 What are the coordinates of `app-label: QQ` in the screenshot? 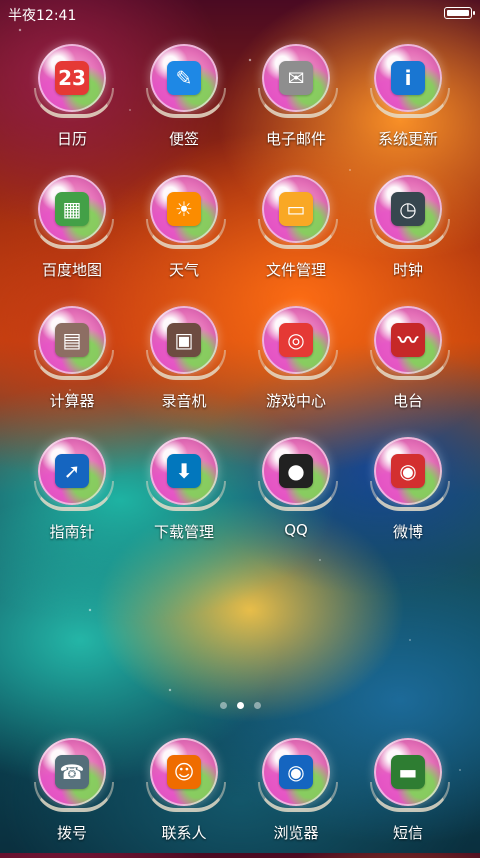 It's located at (296, 530).